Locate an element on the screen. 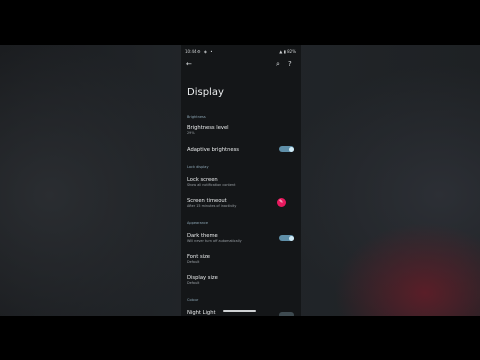  notification-icon: • is located at coordinates (212, 51).